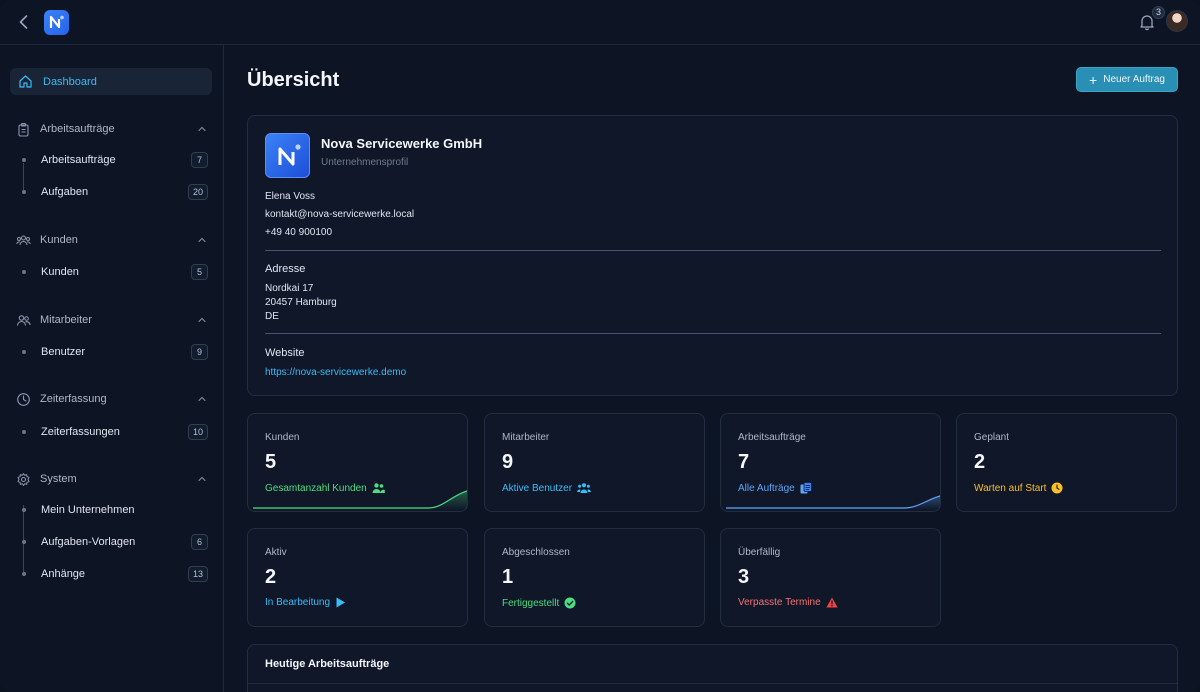 This screenshot has width=1200, height=692. Describe the element at coordinates (113, 160) in the screenshot. I see `sidebar-item-arbeitsauftraege: Arbeitsaufträge 7` at that location.